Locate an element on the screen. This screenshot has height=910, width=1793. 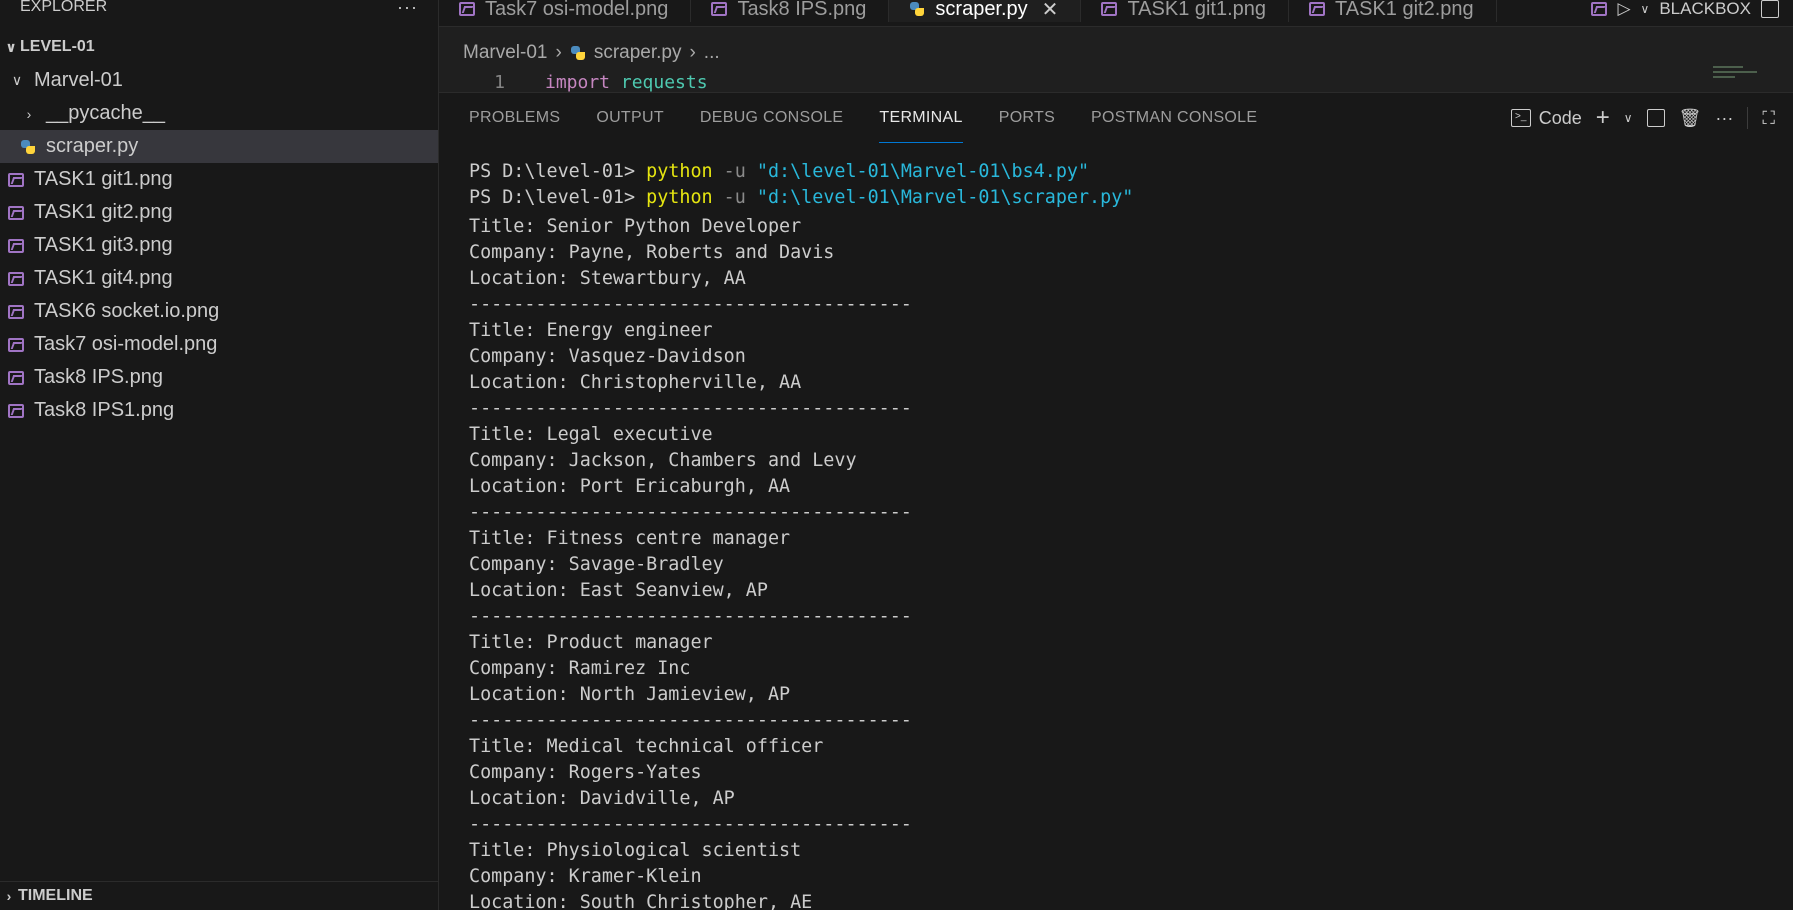
panel-tab: OUTPUT is located at coordinates (630, 118).